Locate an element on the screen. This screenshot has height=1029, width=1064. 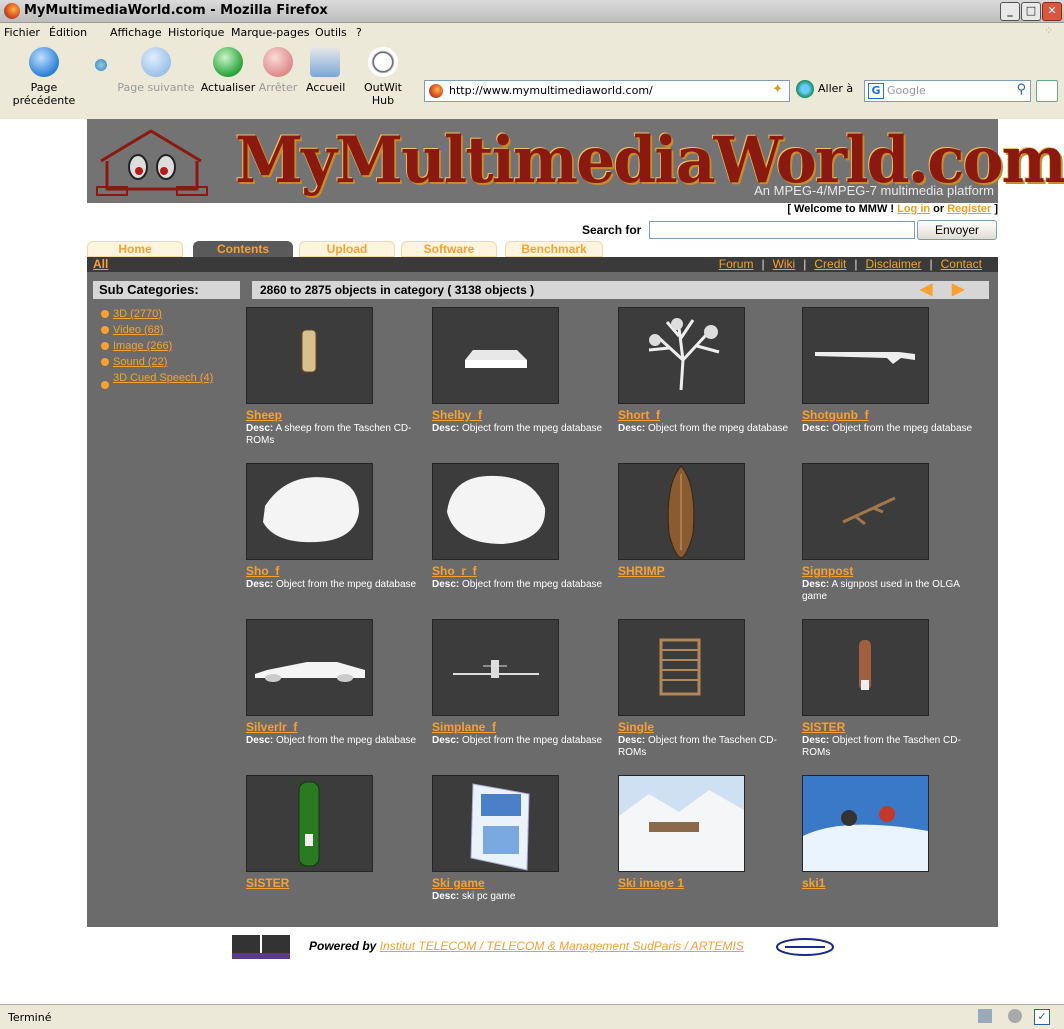
tab-upload: Upload is located at coordinates (347, 249).